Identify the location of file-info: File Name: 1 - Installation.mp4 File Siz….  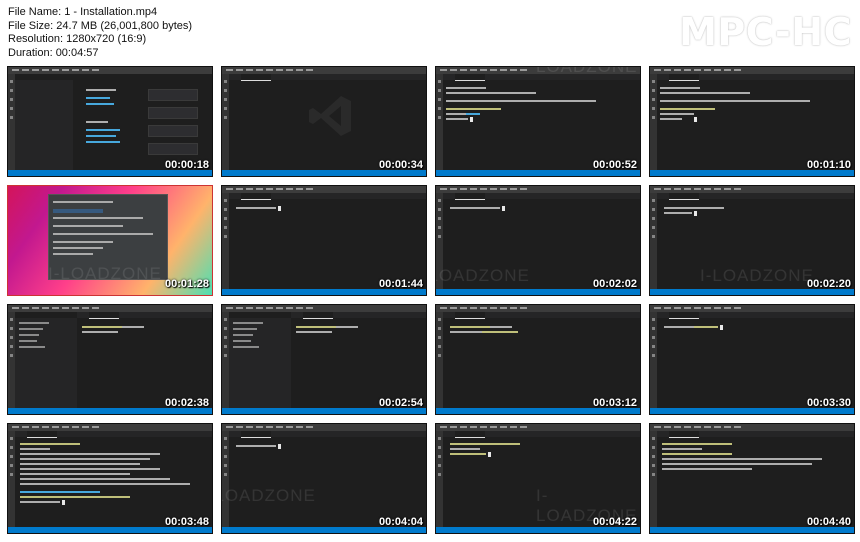
(100, 33).